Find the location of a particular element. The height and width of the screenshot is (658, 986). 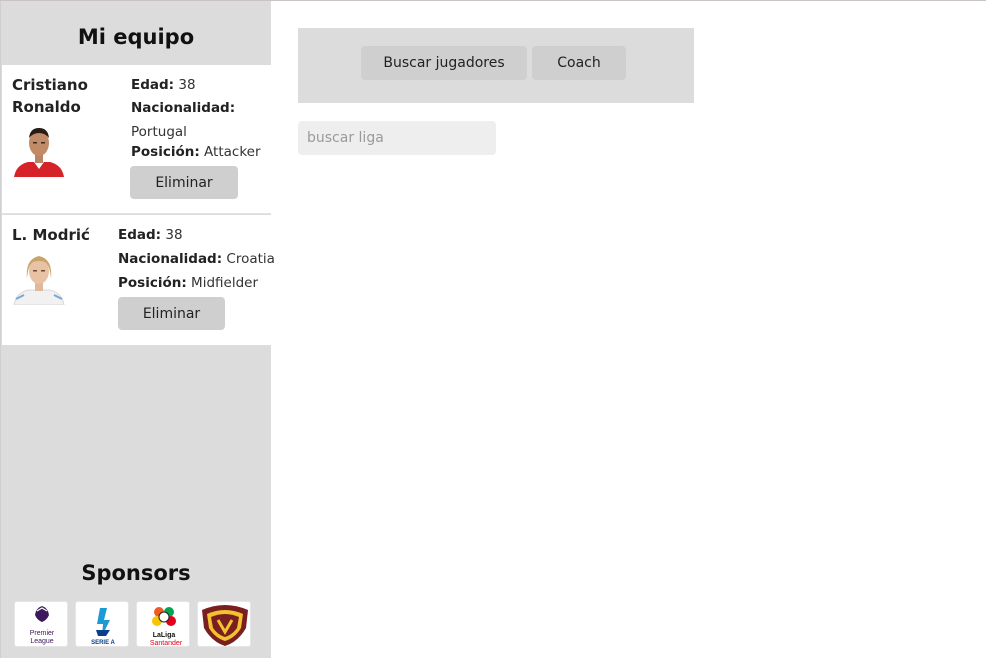

sponsor-text: LaLiga is located at coordinates (164, 635).